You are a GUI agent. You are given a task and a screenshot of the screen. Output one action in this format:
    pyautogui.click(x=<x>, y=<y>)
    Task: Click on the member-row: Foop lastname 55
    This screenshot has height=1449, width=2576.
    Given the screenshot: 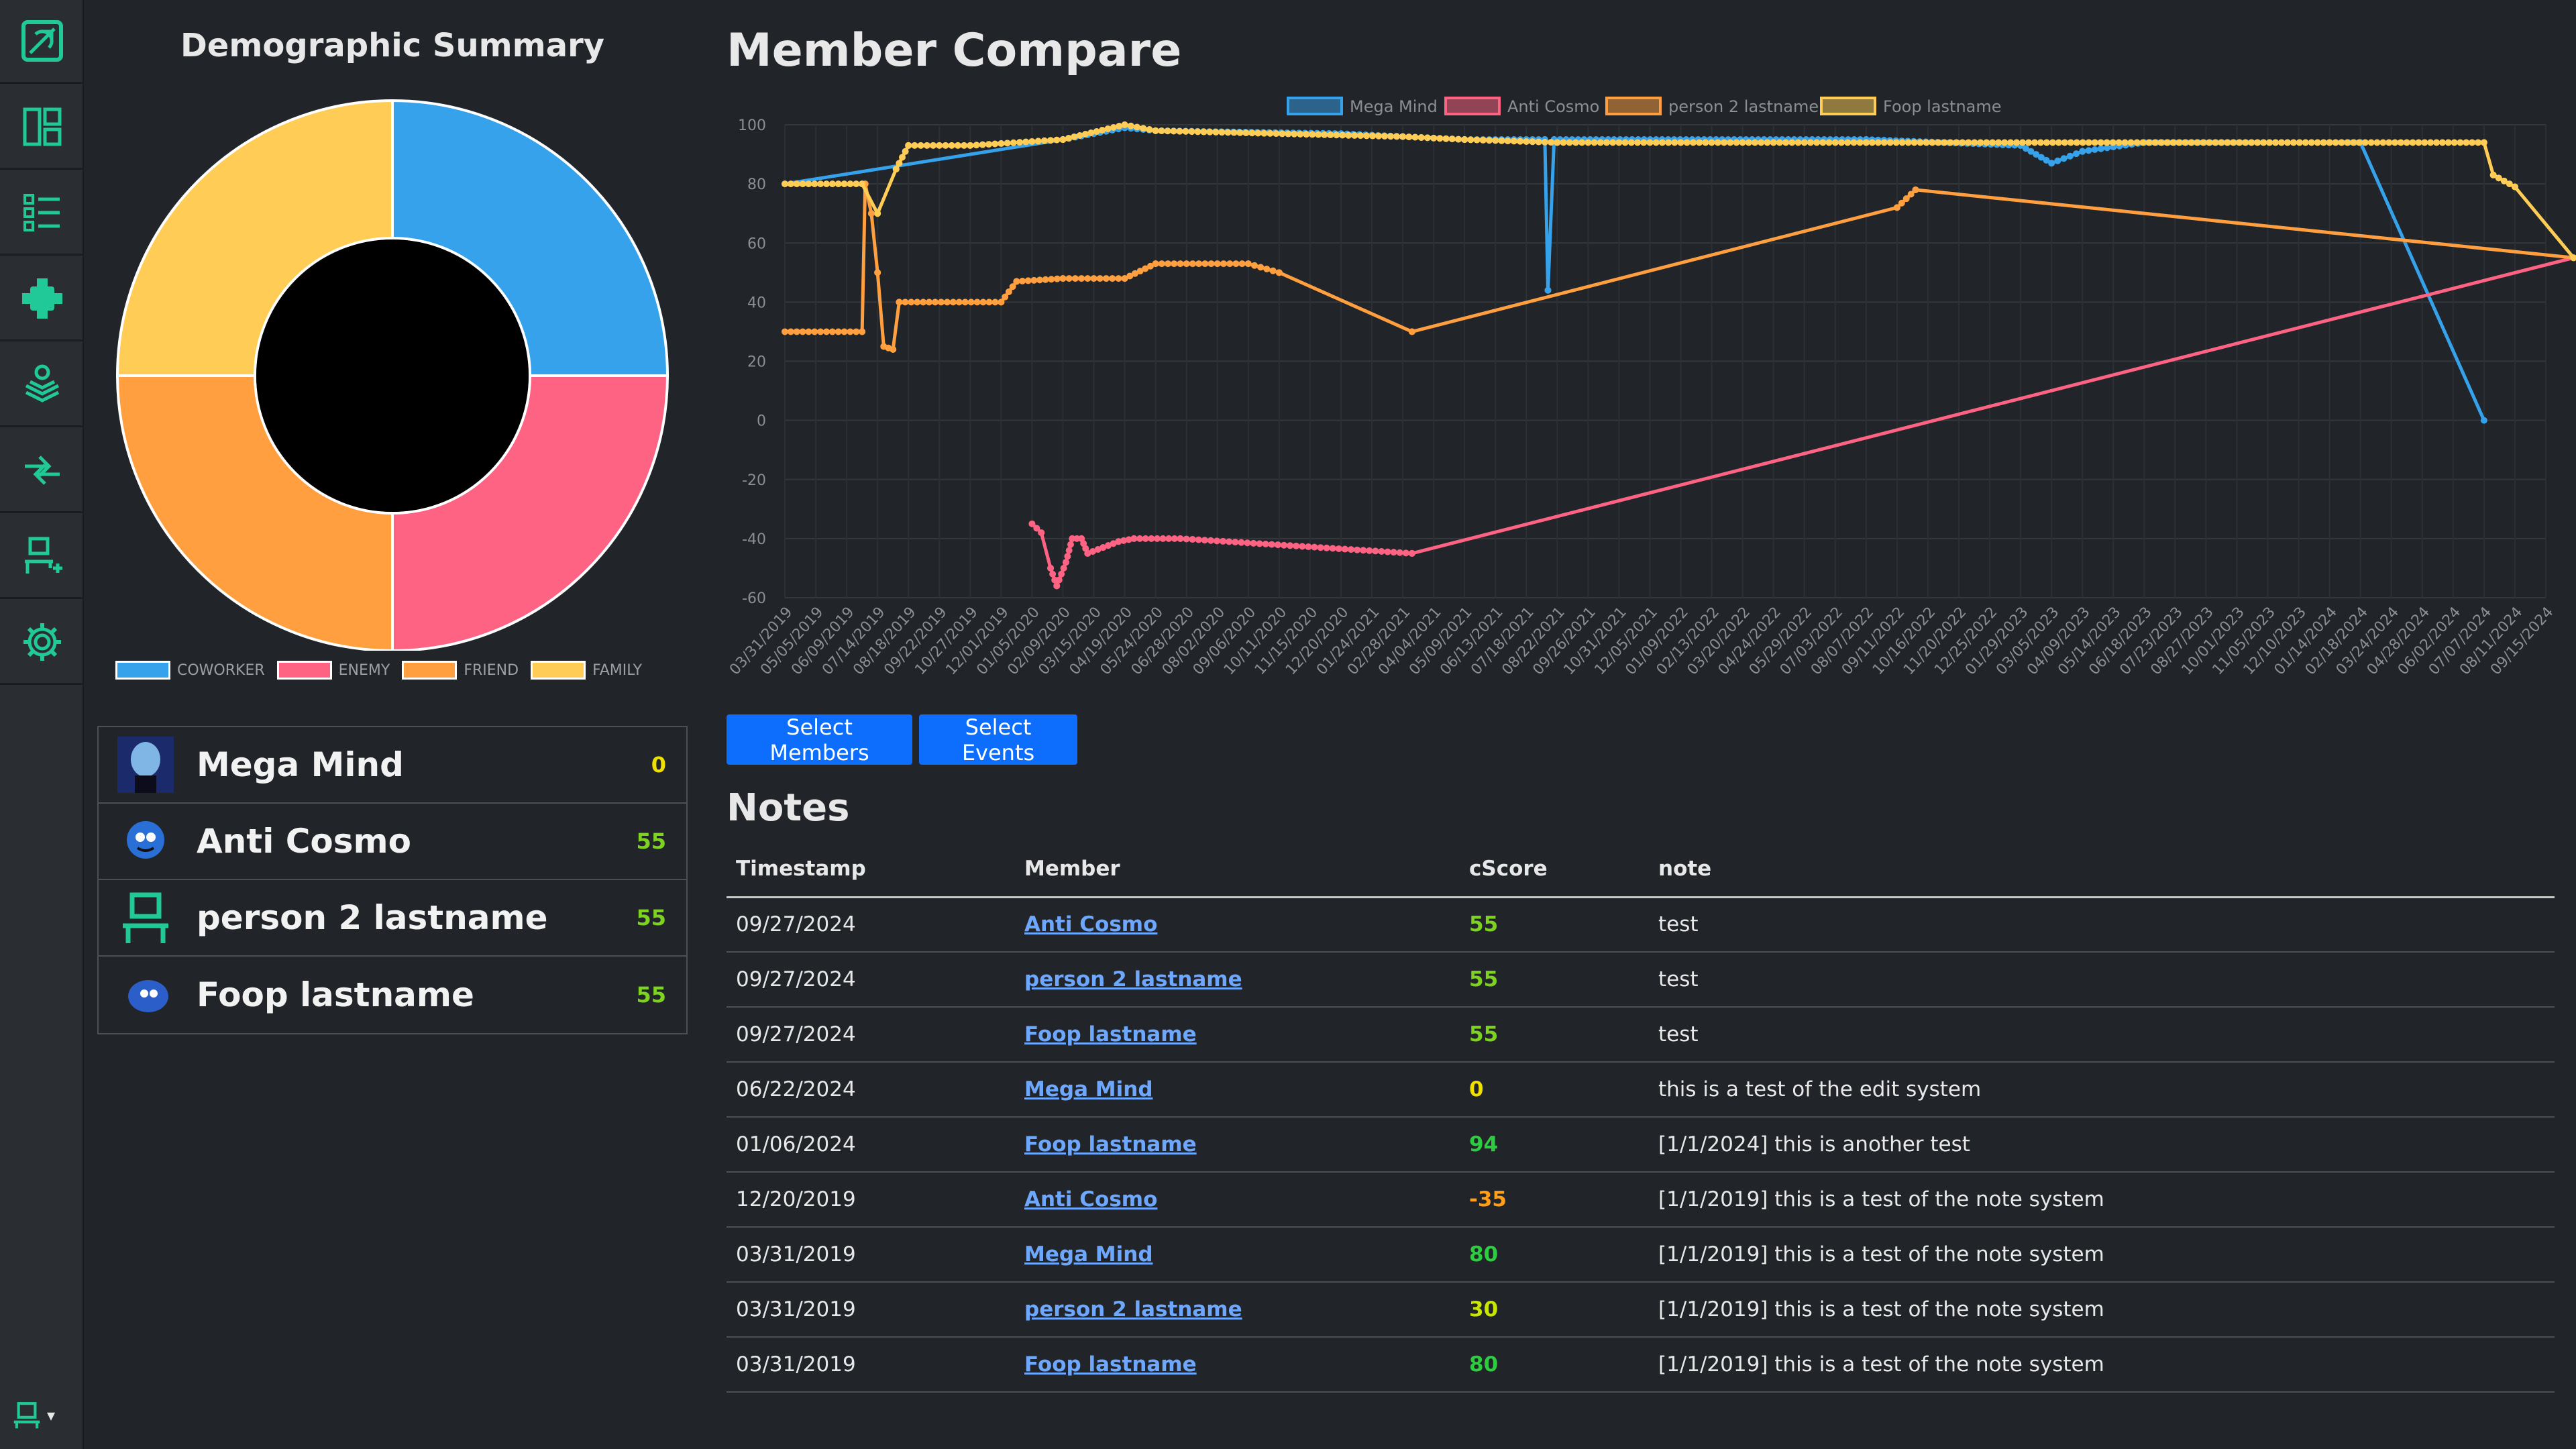 What is the action you would take?
    pyautogui.click(x=392, y=995)
    